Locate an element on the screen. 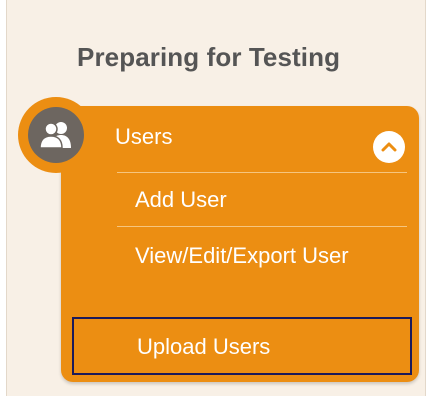  menu-header: Users is located at coordinates (240, 138).